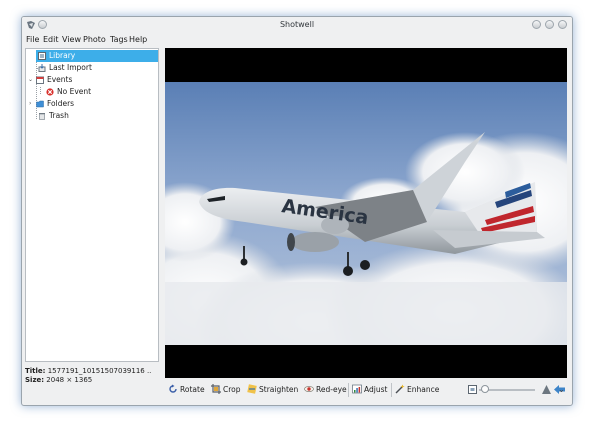 The height and width of the screenshot is (422, 590). Describe the element at coordinates (50, 92) in the screenshot. I see `no-event-icon` at that location.